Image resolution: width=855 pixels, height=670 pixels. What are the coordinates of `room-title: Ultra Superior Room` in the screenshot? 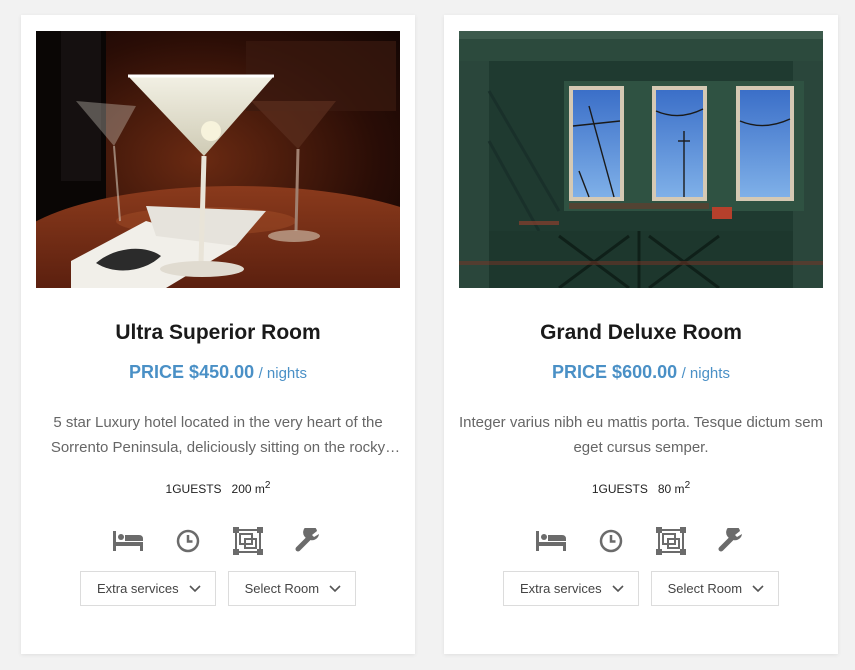 It's located at (218, 333).